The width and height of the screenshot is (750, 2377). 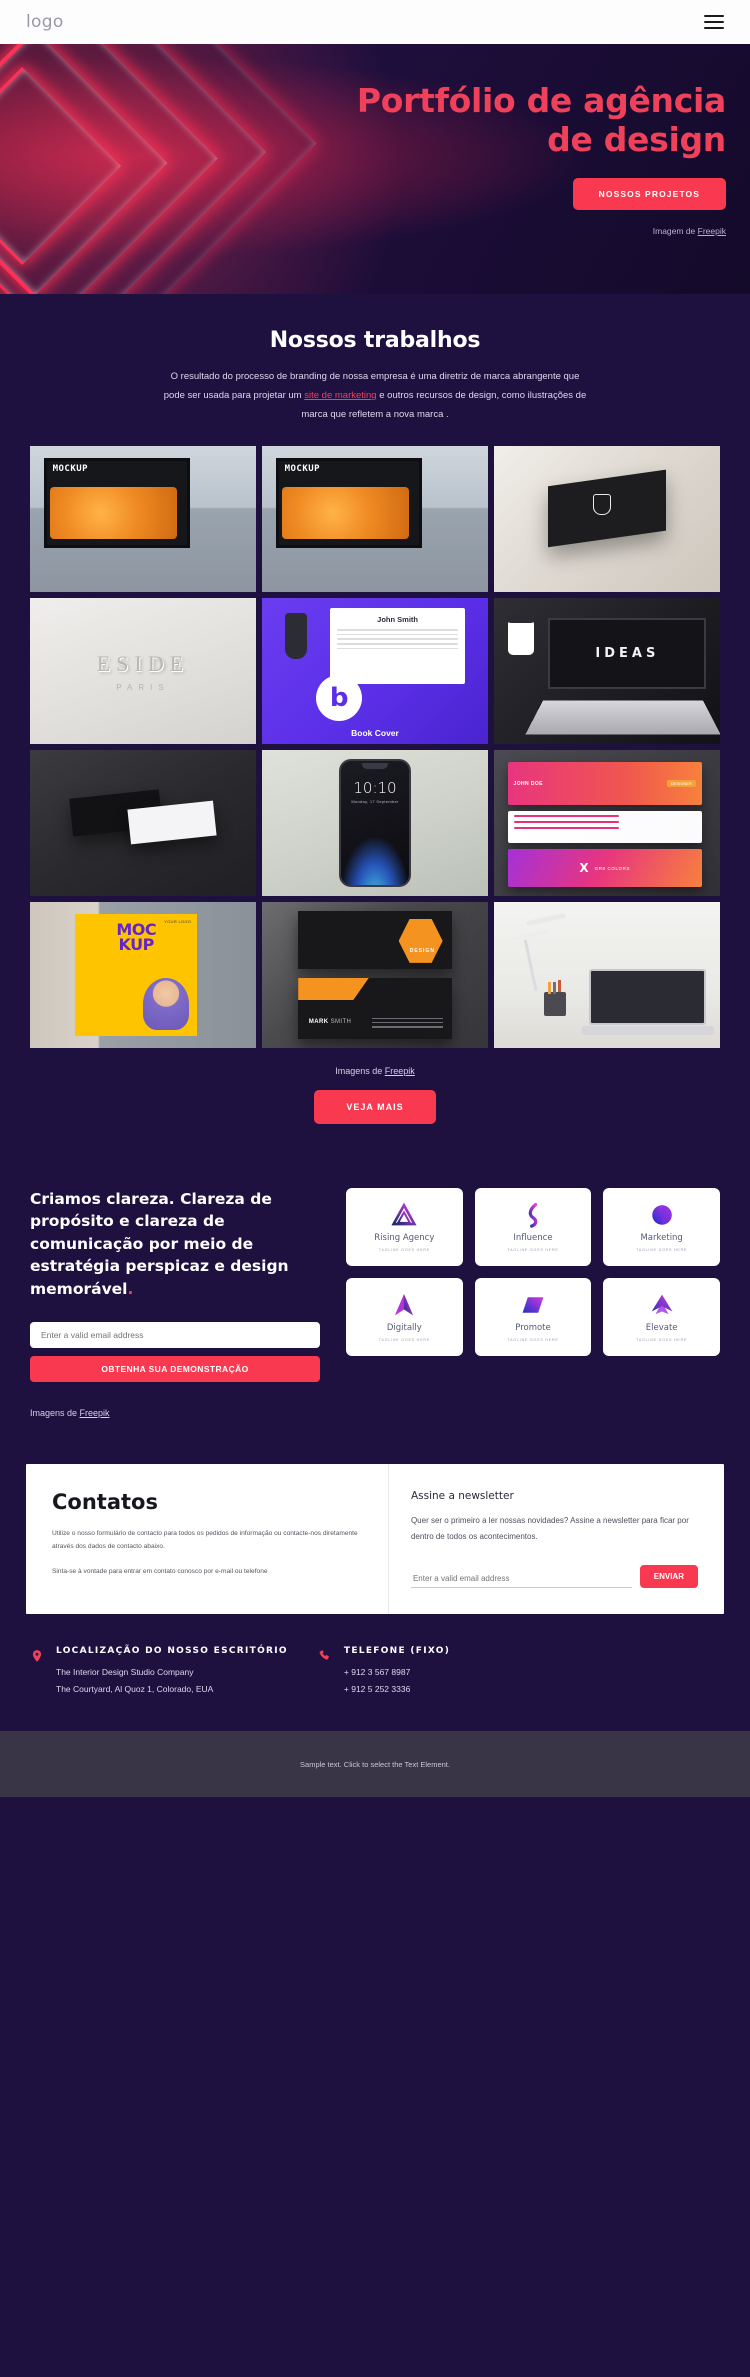 I want to click on eside-artwork: ESIDE PARIS, so click(x=143, y=671).